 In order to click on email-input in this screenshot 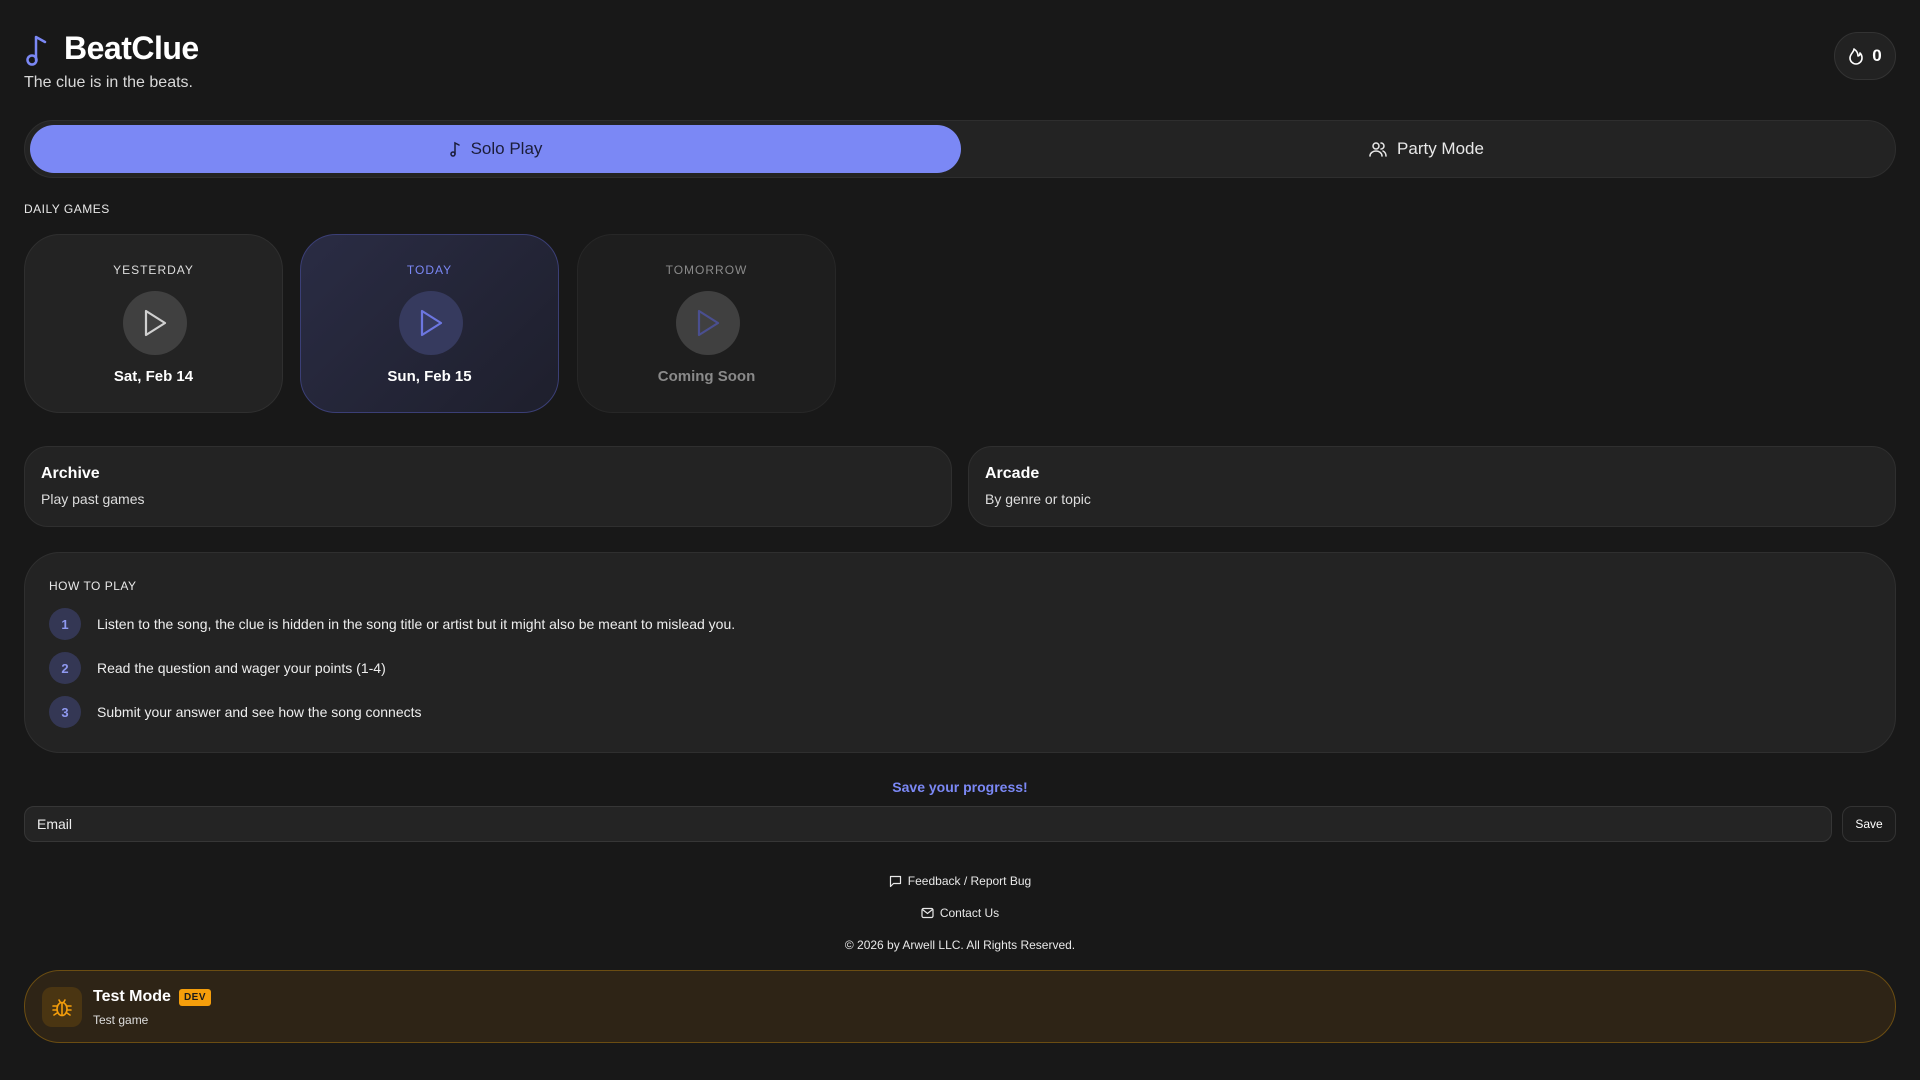, I will do `click(928, 824)`.